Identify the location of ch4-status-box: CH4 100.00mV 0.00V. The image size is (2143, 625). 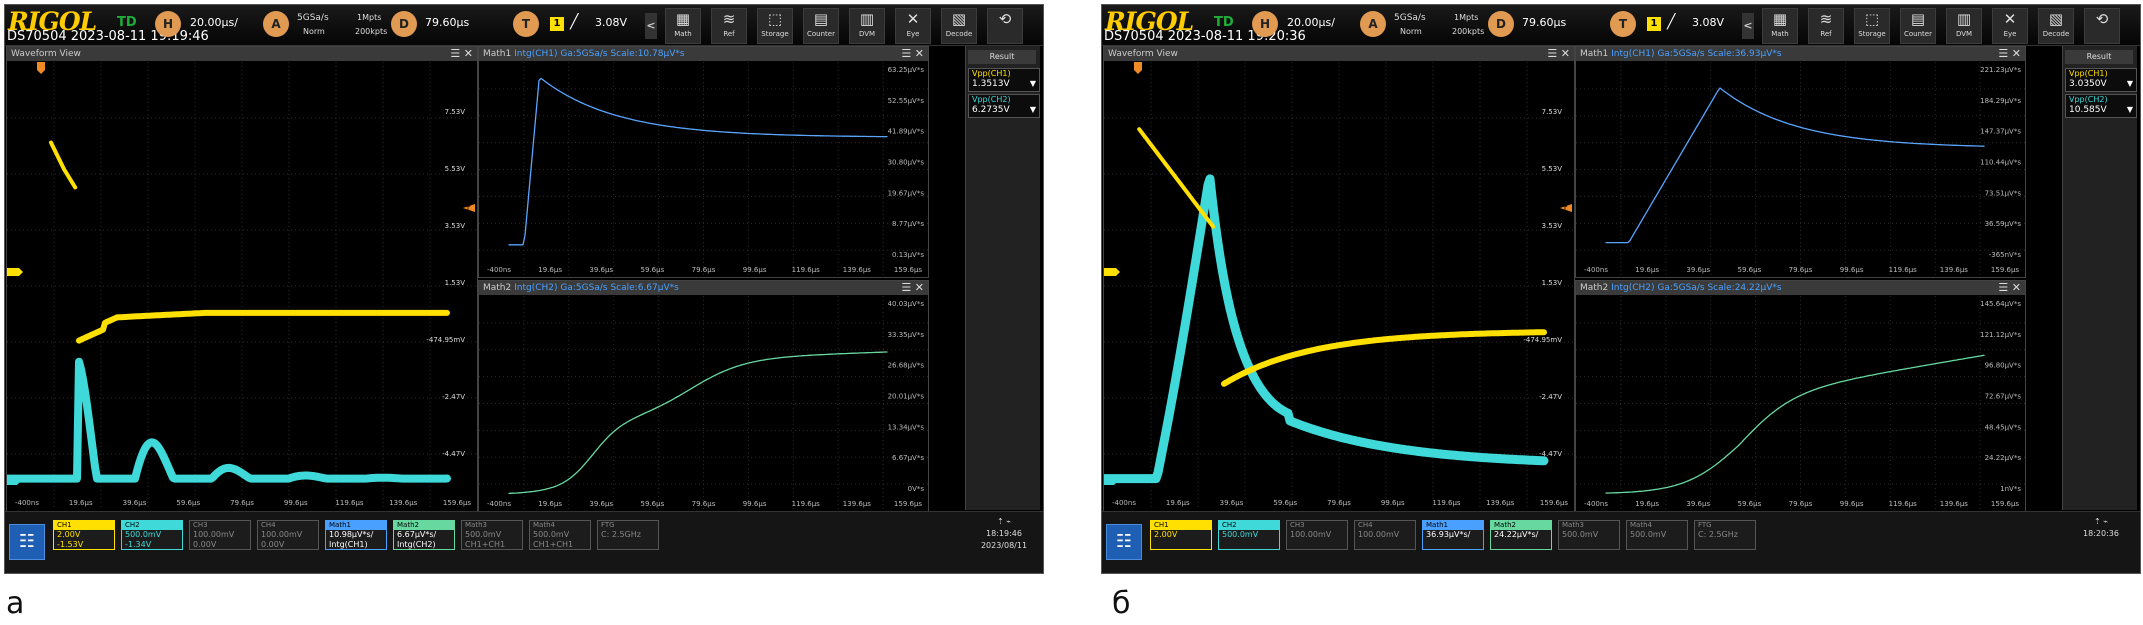
(288, 535).